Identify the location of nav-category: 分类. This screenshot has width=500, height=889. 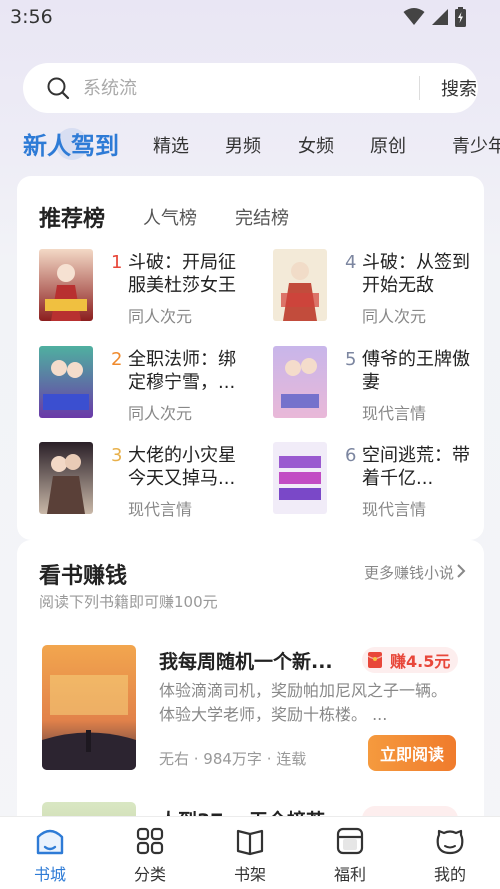
(150, 855).